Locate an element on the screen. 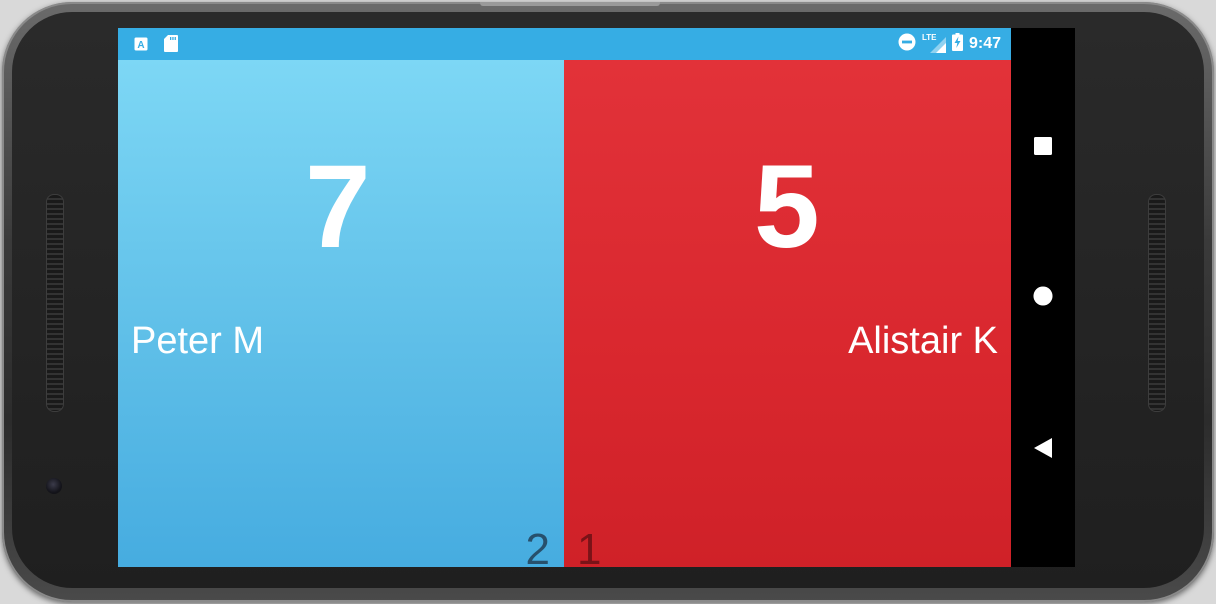 Image resolution: width=1216 pixels, height=604 pixels. front-camera is located at coordinates (54, 486).